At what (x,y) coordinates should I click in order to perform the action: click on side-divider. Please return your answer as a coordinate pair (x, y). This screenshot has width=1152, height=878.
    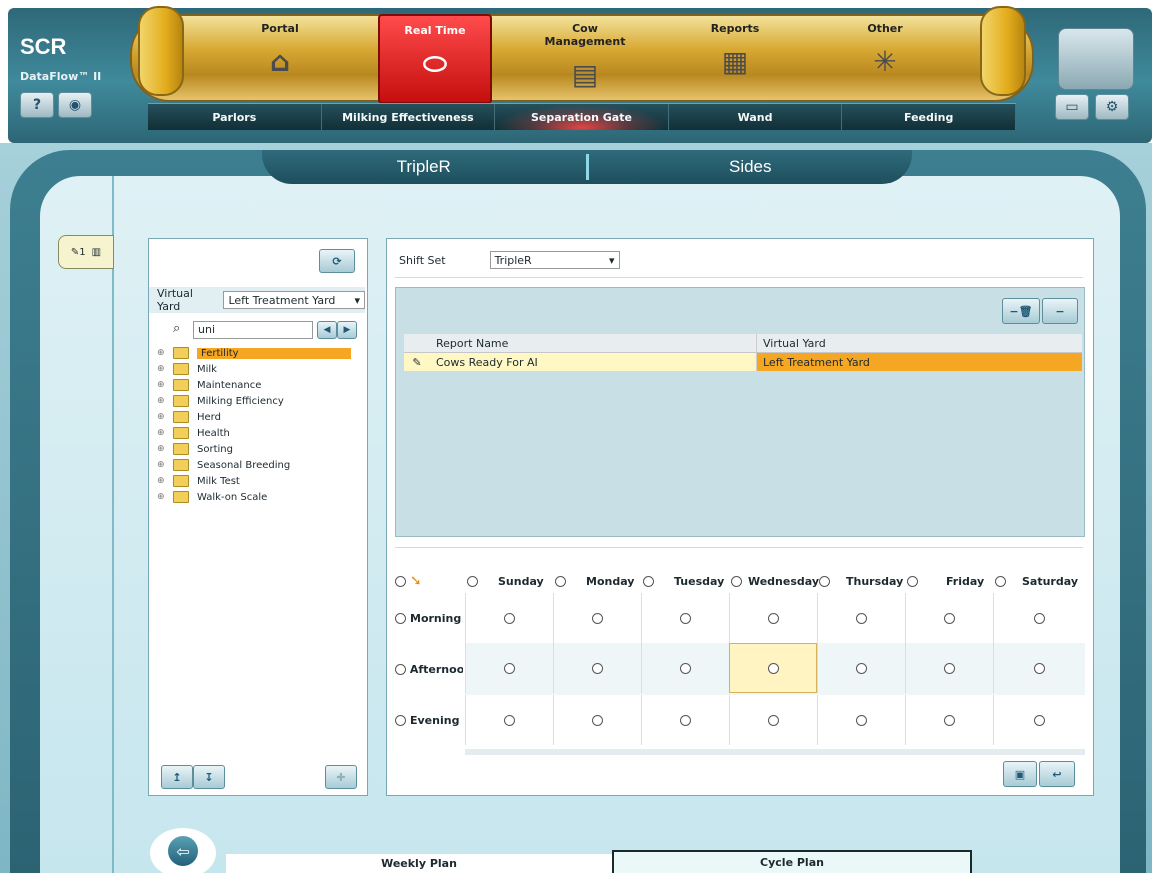
    Looking at the image, I should click on (113, 524).